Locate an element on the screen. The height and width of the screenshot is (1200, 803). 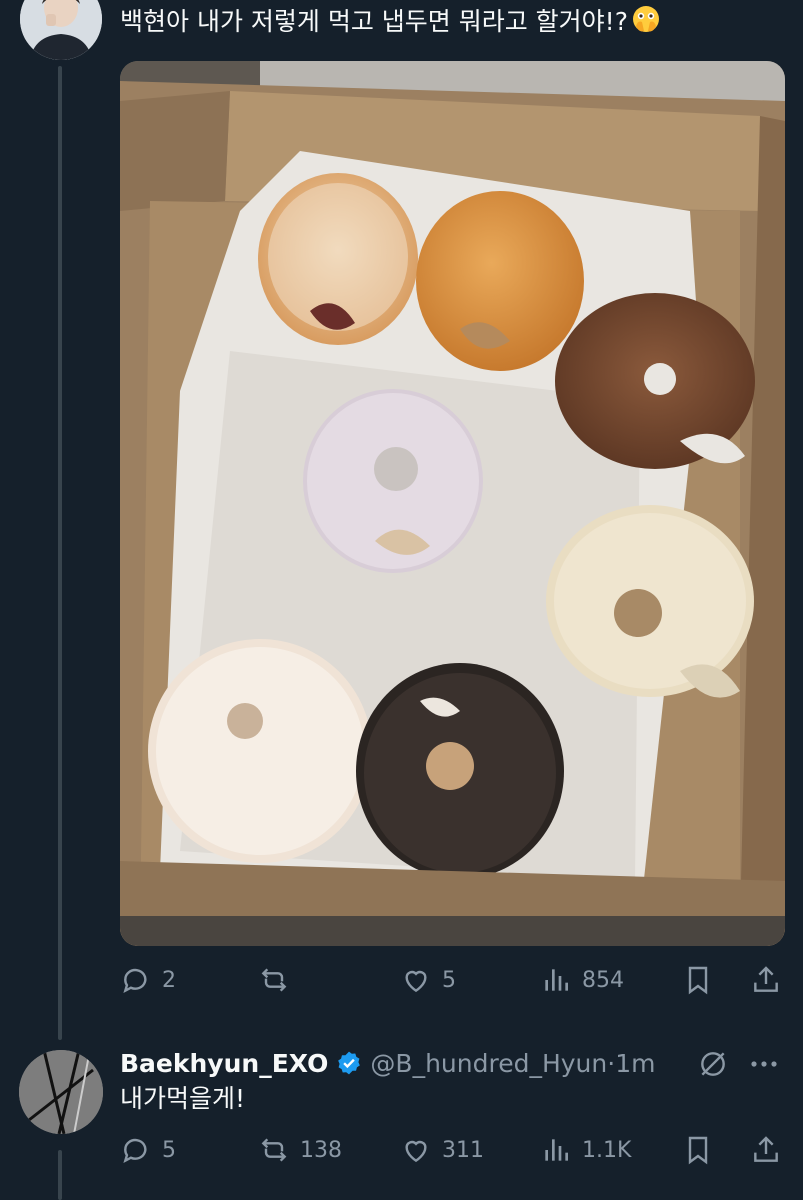
retweet-button is located at coordinates (279, 980).